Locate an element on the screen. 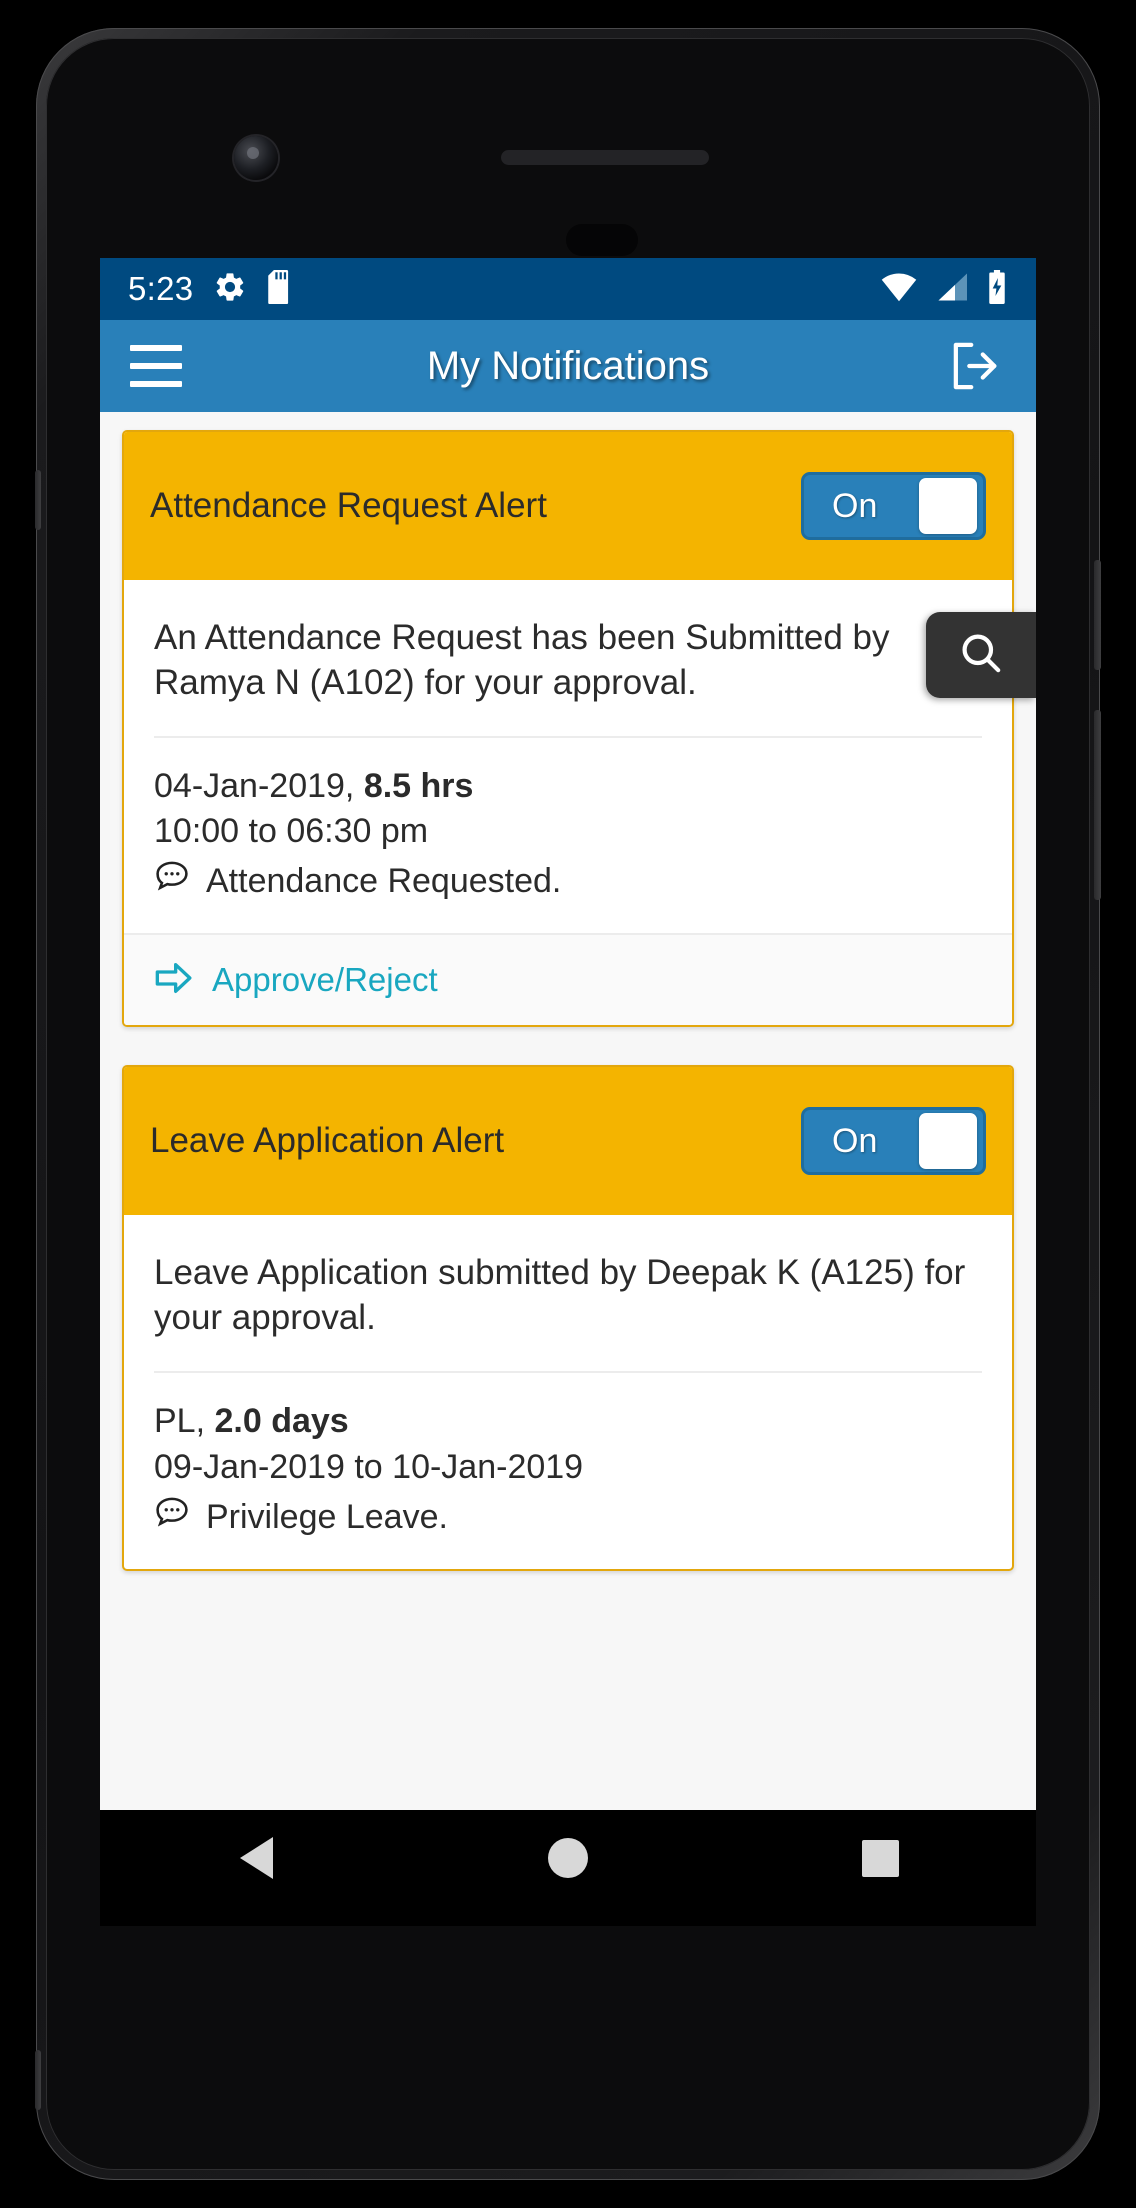  status-bar-left-group: 5:23 is located at coordinates (211, 289).